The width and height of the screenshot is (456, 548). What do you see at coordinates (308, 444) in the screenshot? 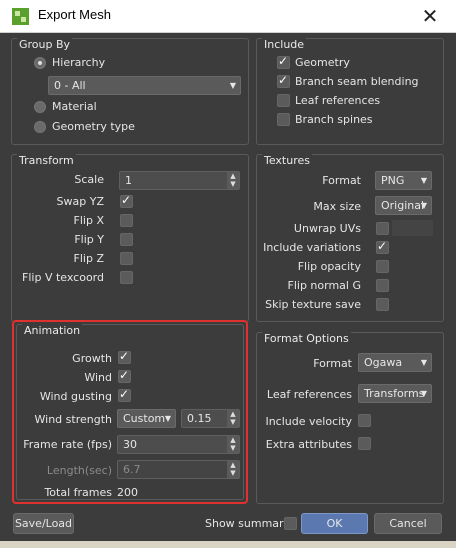
I see `extra-attributes-label: Extra attributes` at bounding box center [308, 444].